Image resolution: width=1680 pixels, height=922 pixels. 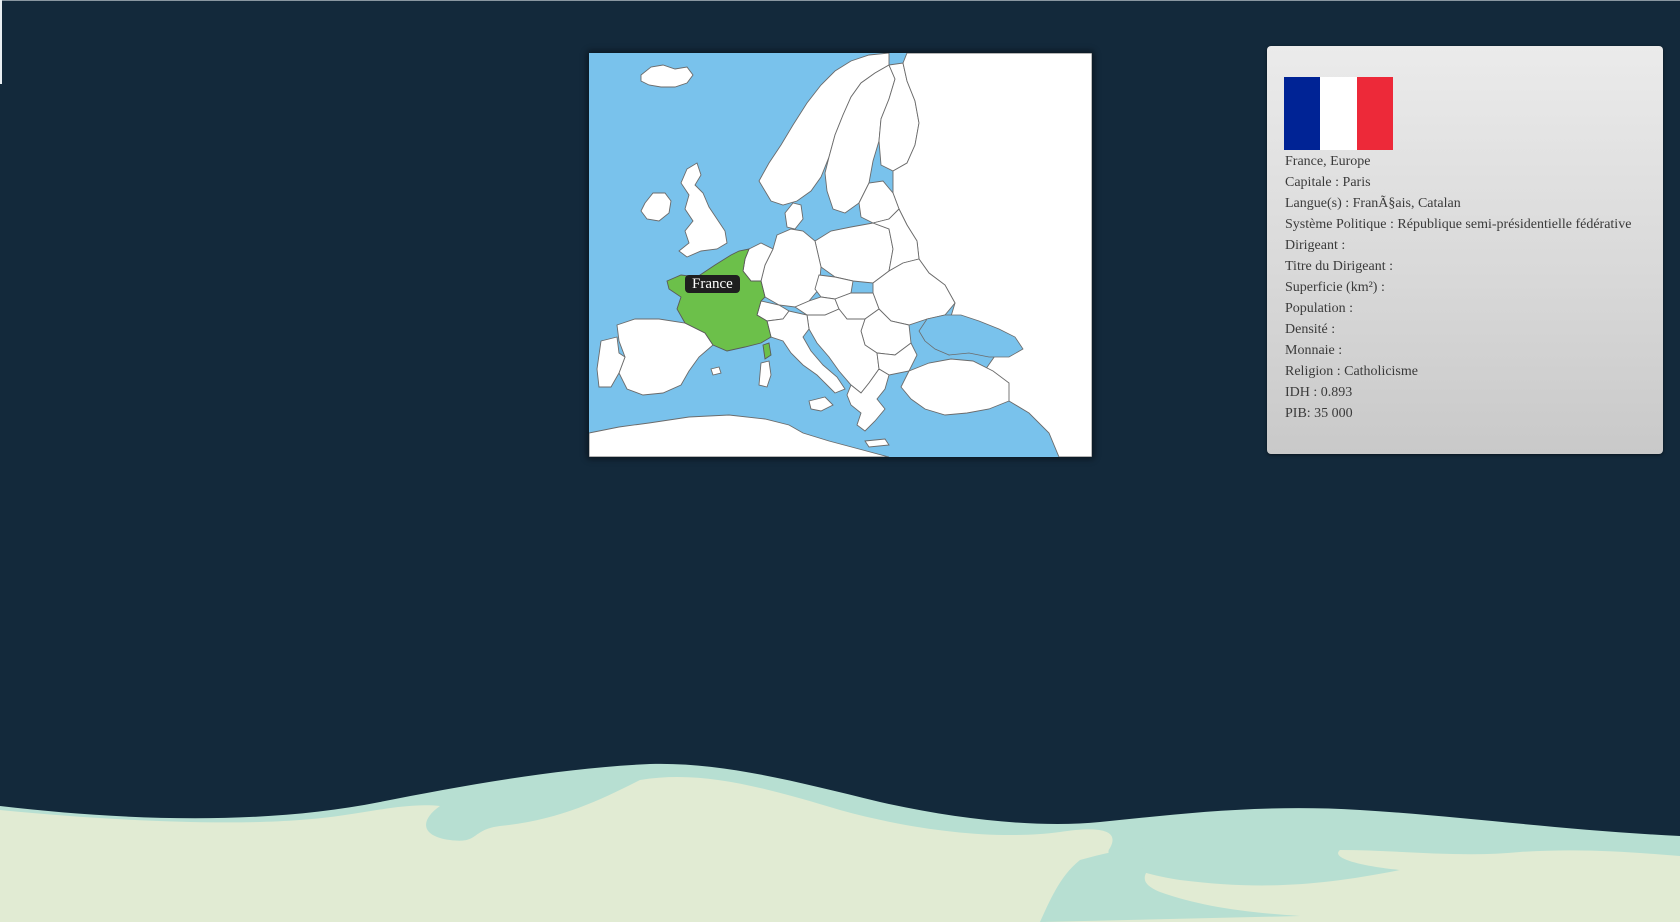 What do you see at coordinates (1374, 113) in the screenshot?
I see `flag-stripe-red` at bounding box center [1374, 113].